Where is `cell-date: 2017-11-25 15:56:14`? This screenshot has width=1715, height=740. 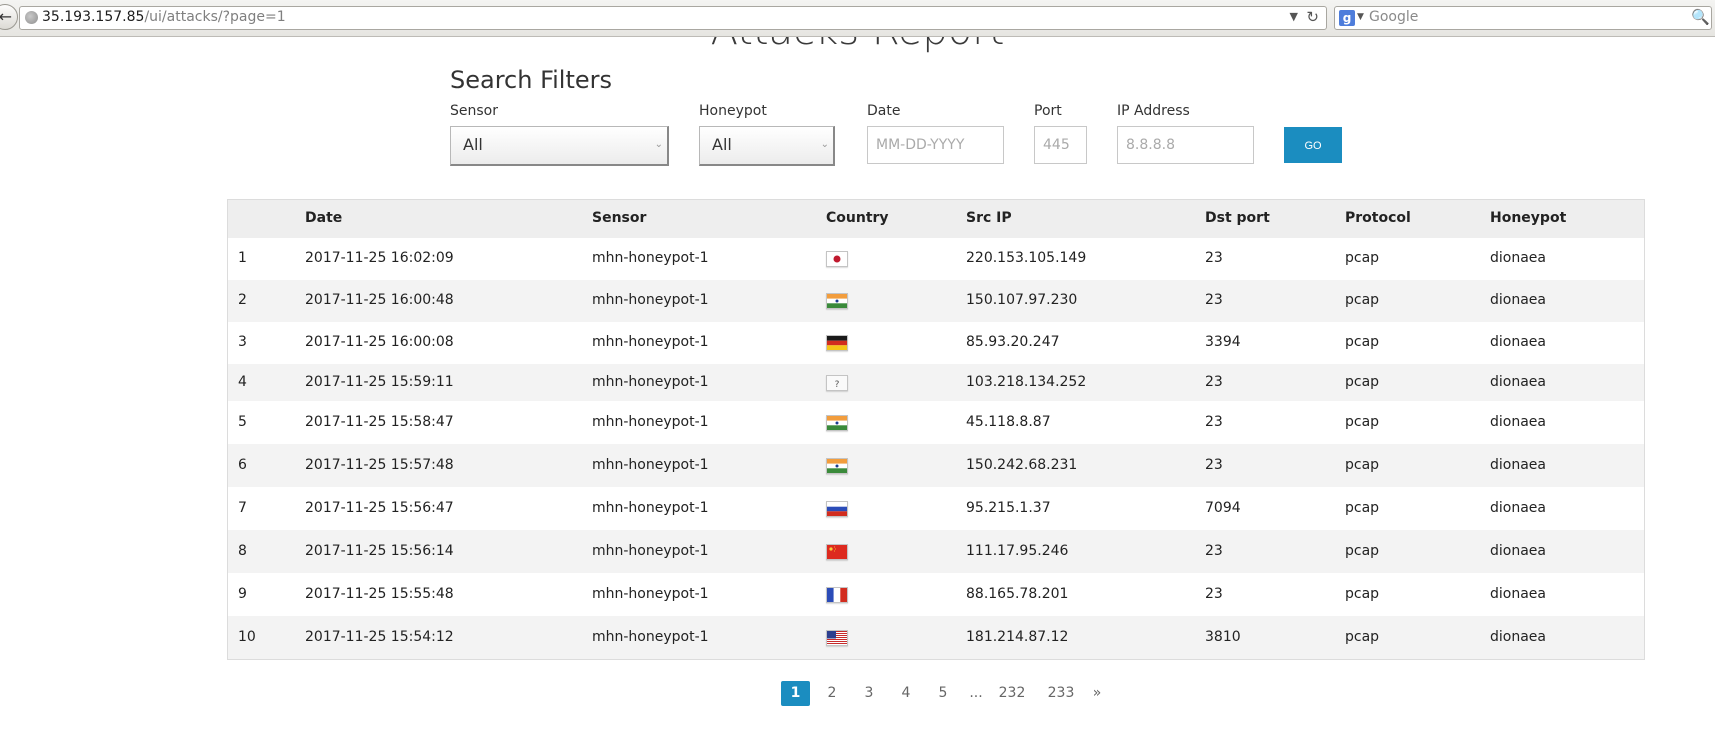
cell-date: 2017-11-25 15:56:14 is located at coordinates (379, 551).